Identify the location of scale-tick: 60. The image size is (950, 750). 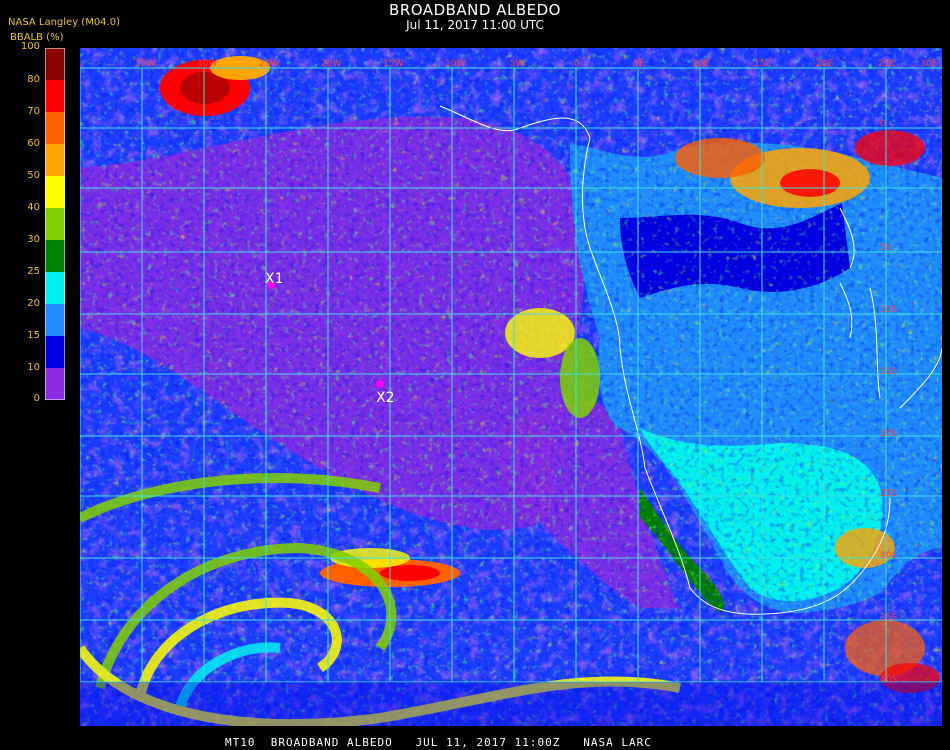
(33, 143).